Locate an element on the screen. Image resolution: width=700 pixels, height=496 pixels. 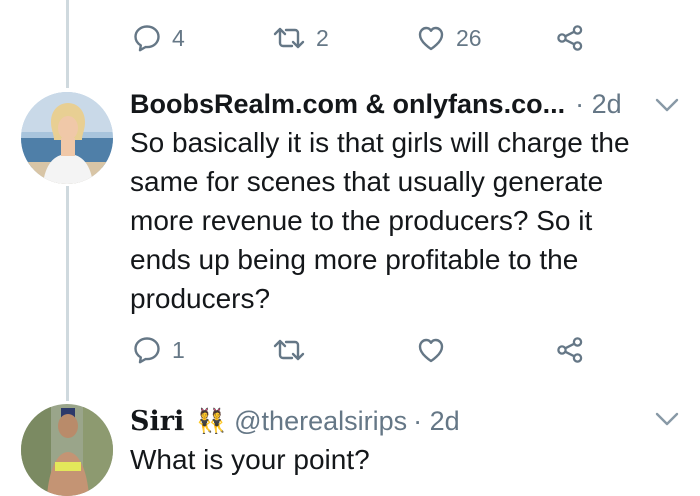
top-action-bar: 4 2 26 is located at coordinates (350, 38).